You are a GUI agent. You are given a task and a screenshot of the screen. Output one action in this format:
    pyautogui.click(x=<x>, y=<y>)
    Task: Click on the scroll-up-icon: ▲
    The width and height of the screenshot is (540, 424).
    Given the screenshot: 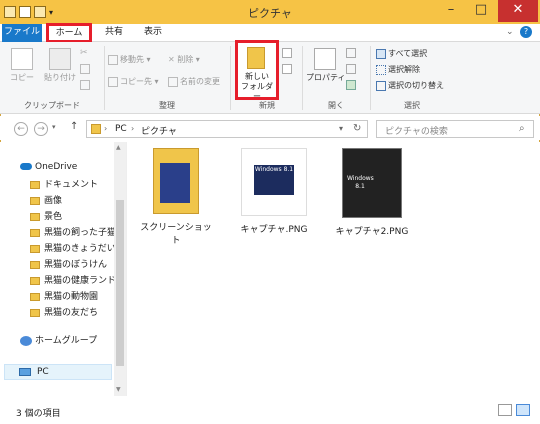 What is the action you would take?
    pyautogui.click(x=118, y=147)
    